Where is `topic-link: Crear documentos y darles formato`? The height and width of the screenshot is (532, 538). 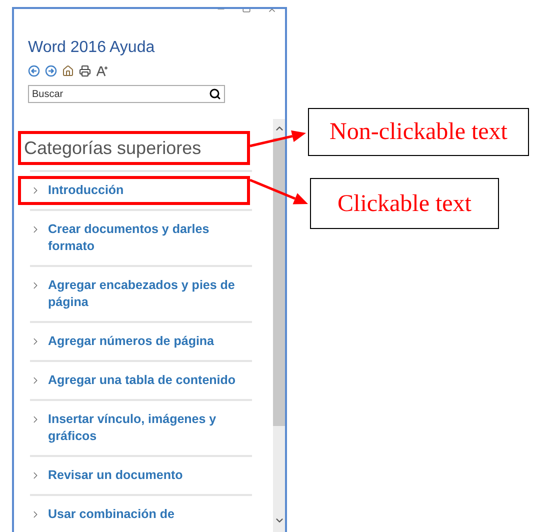
topic-link: Crear documentos y darles formato is located at coordinates (143, 238).